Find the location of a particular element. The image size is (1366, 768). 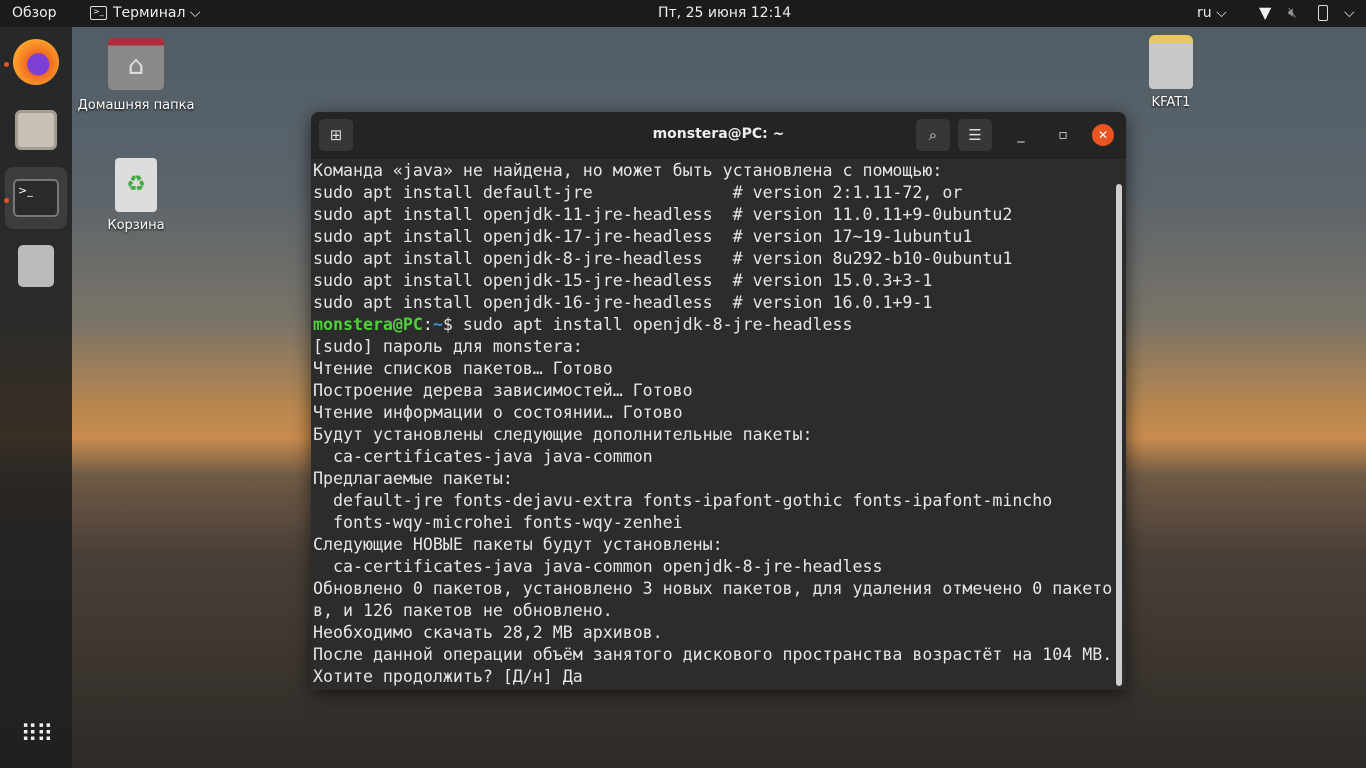

terminal-icon: >_ is located at coordinates (98, 13).